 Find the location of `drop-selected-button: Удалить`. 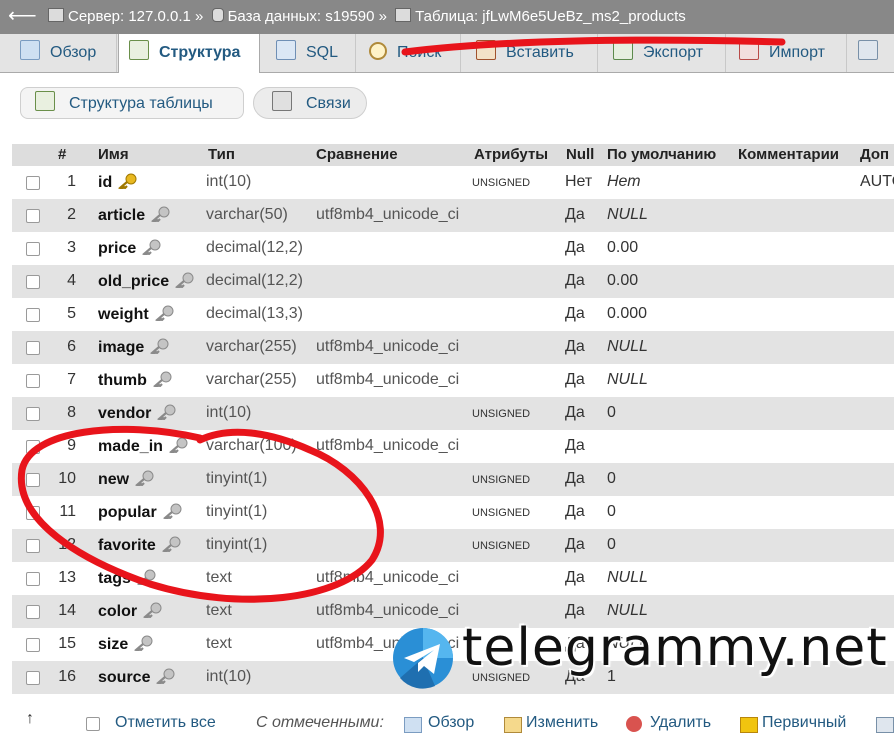

drop-selected-button: Удалить is located at coordinates (680, 723).